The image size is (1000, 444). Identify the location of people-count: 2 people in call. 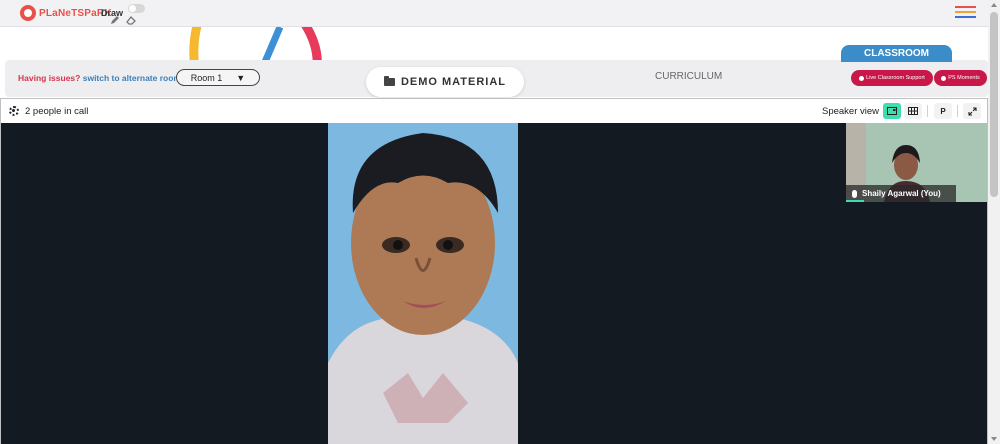
(57, 111).